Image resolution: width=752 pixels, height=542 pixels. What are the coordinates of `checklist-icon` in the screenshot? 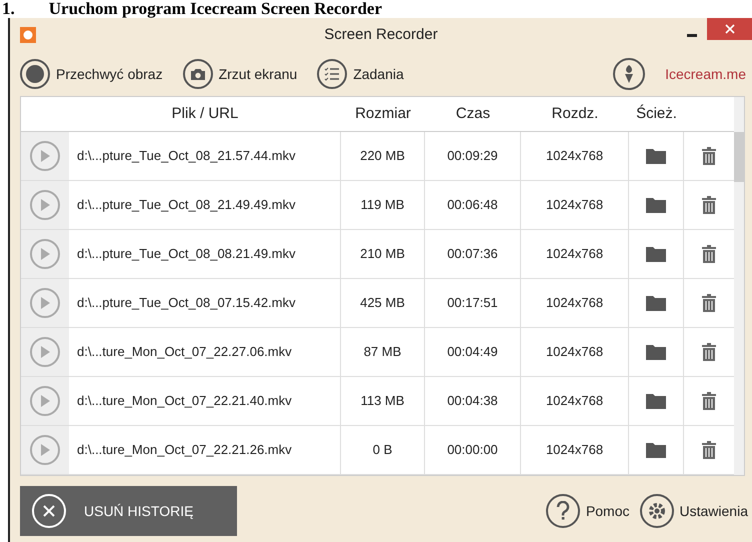 It's located at (332, 74).